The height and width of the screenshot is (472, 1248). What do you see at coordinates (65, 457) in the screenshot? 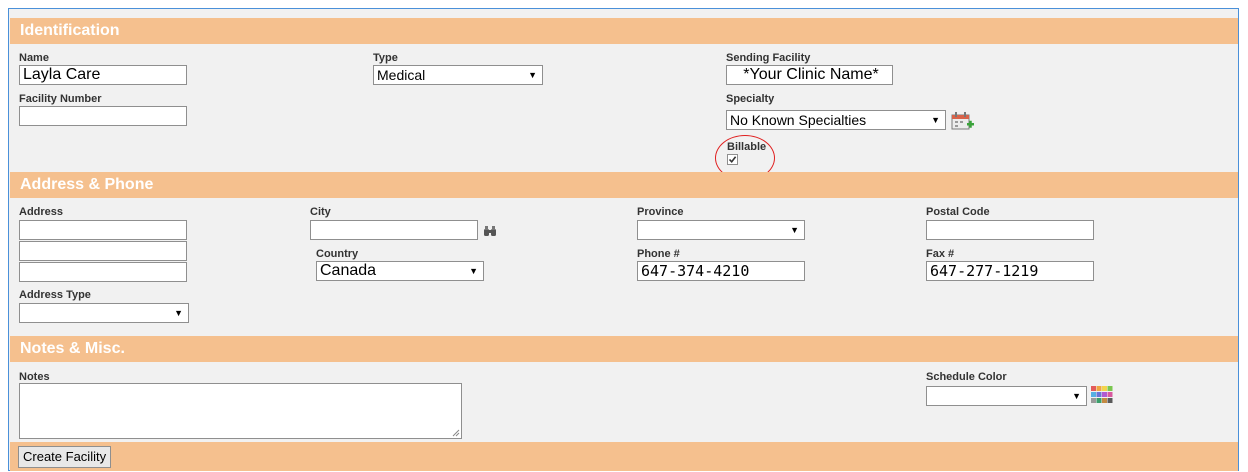
I see `create-facility-button: Create Facility` at bounding box center [65, 457].